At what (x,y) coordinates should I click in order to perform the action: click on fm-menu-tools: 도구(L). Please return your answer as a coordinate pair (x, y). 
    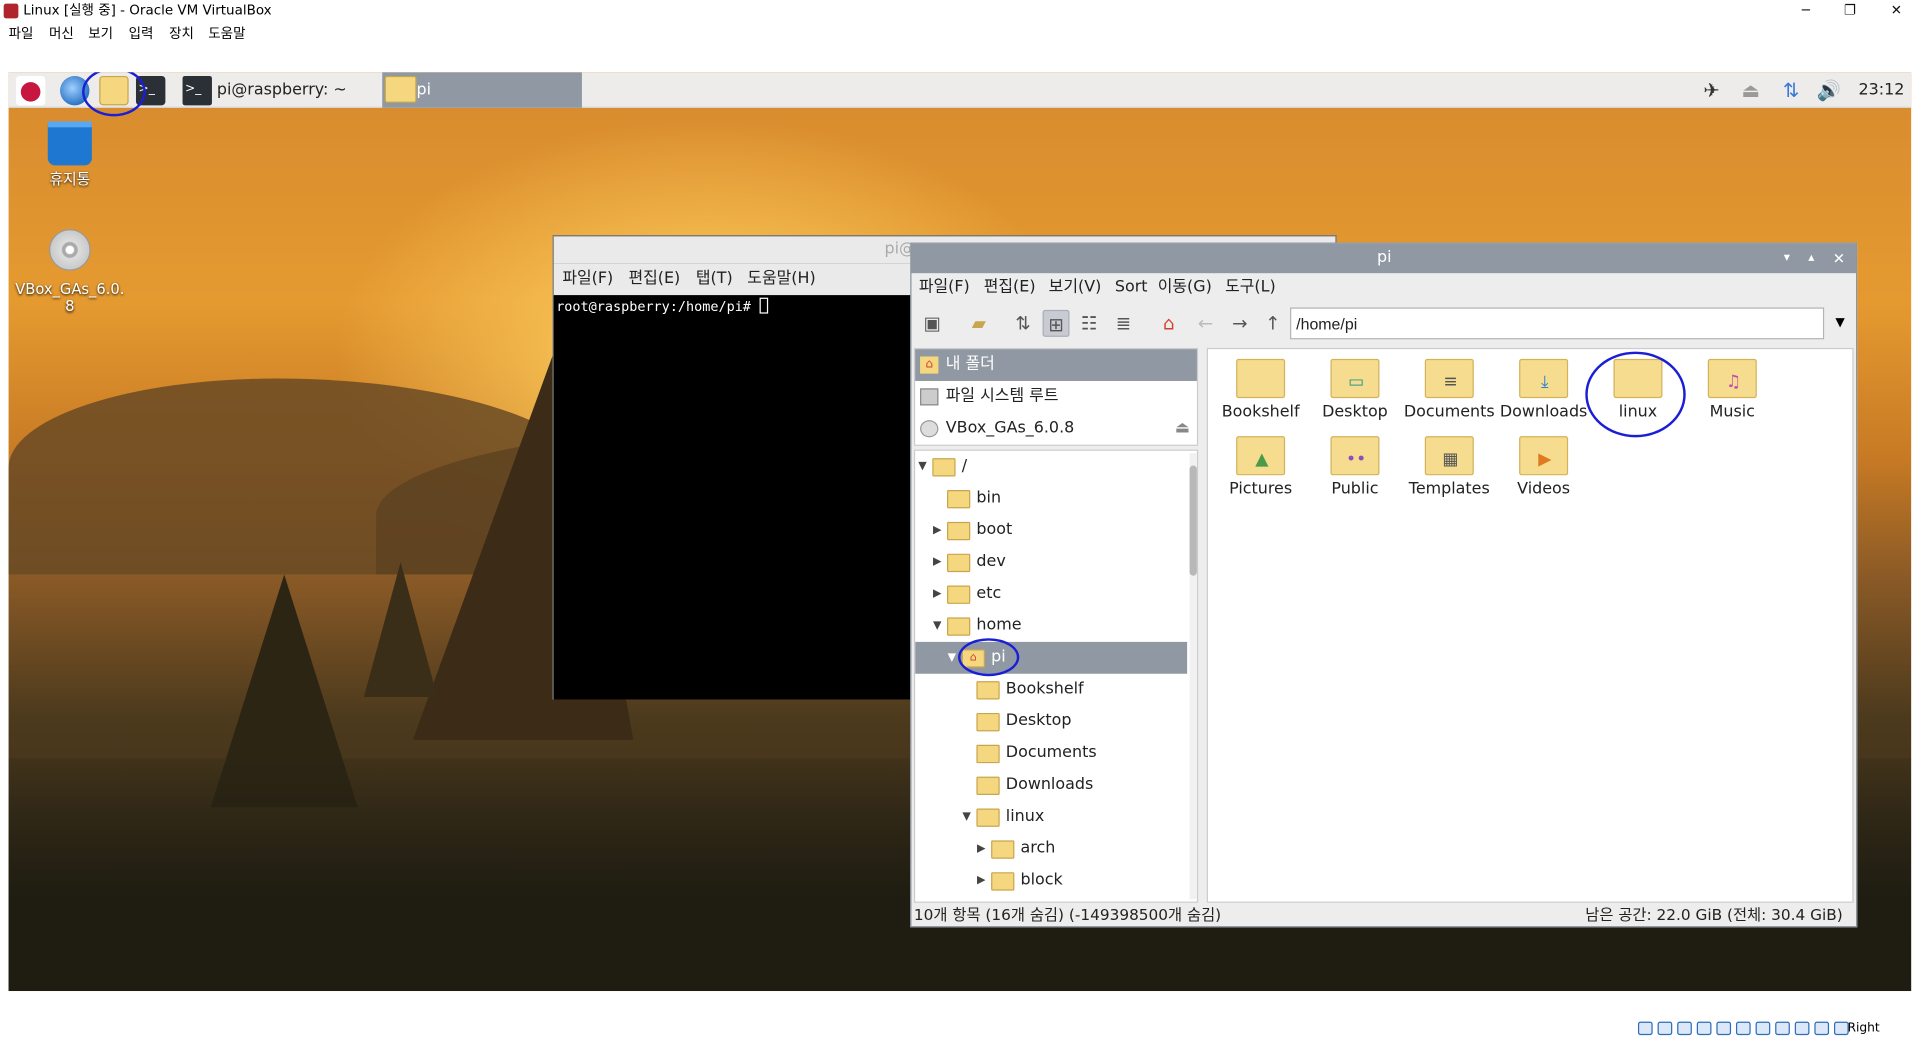
    Looking at the image, I should click on (1250, 287).